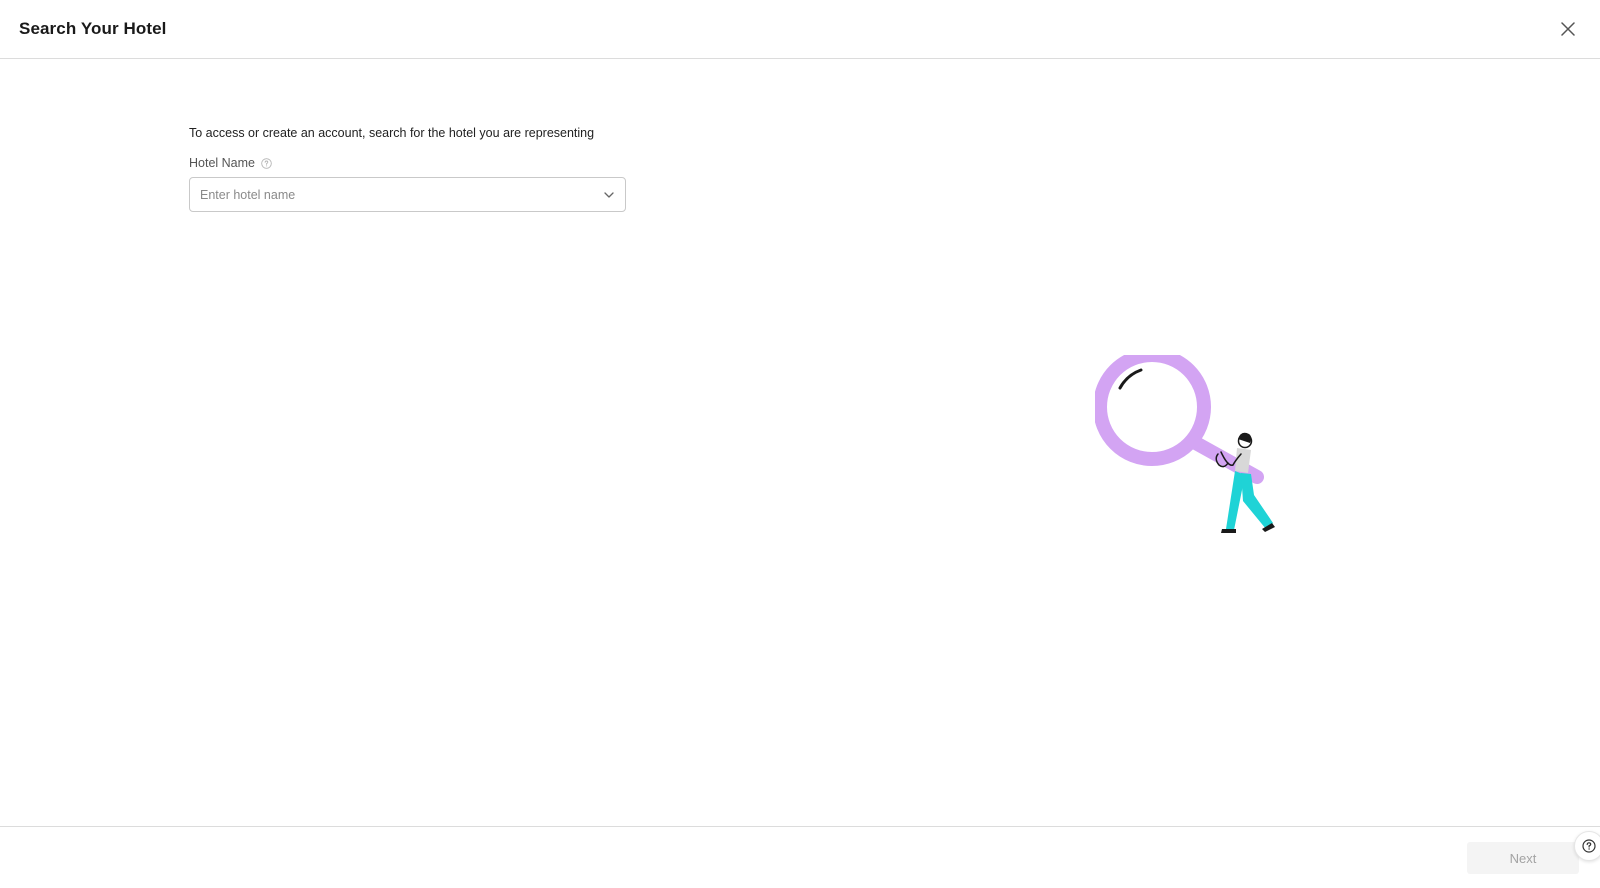 The height and width of the screenshot is (888, 1600). I want to click on help-button, so click(1587, 846).